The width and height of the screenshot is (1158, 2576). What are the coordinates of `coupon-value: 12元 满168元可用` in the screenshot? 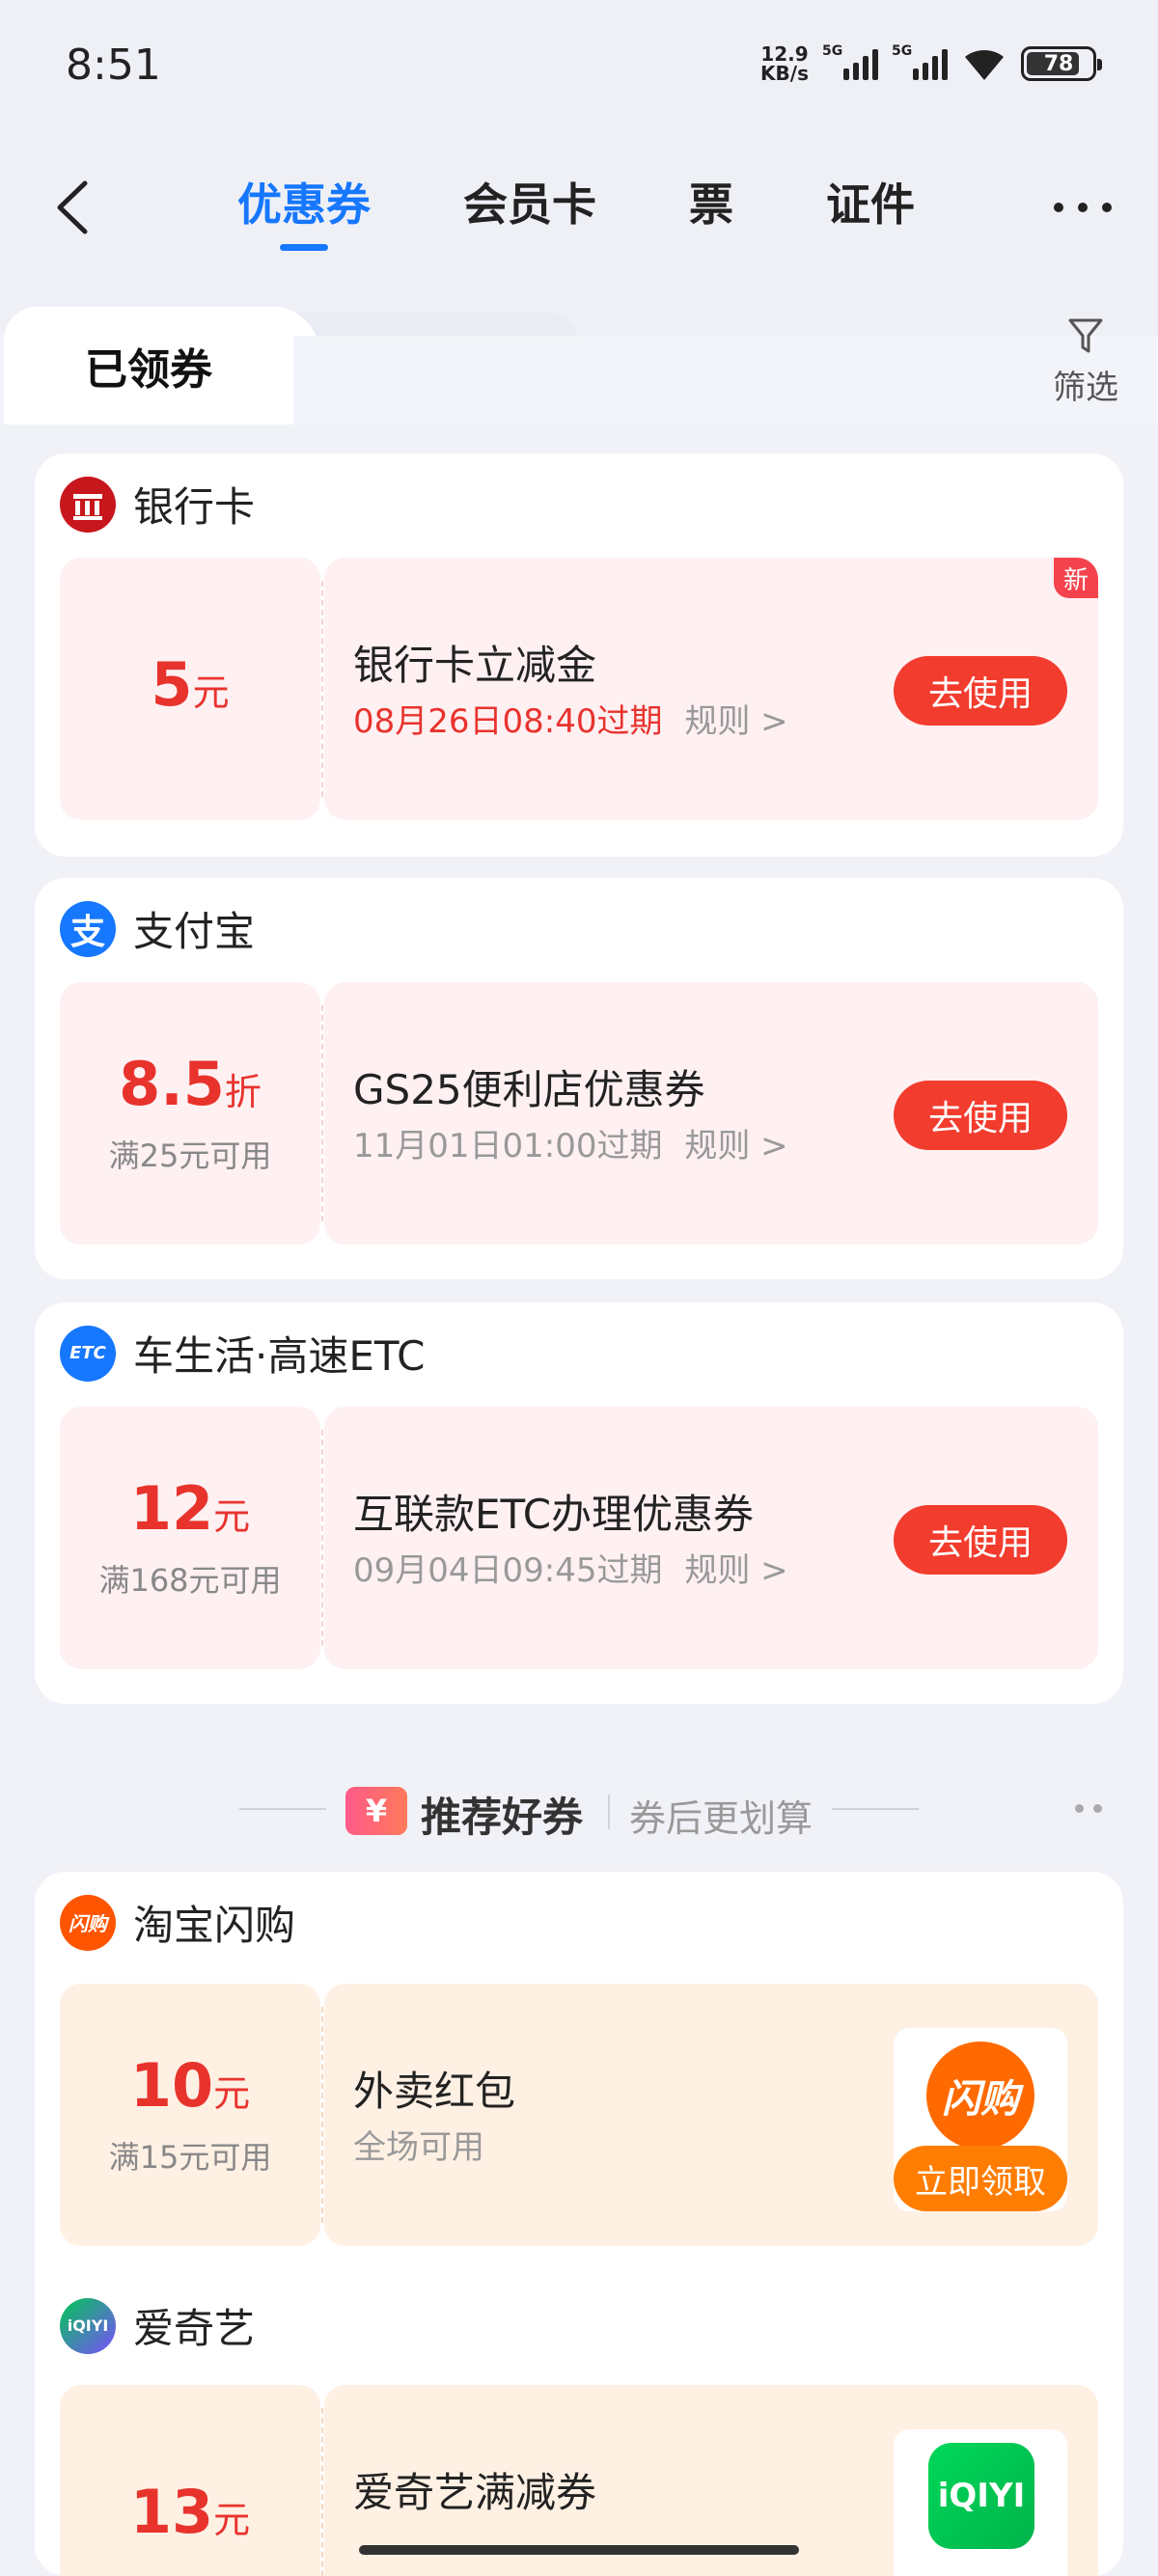 It's located at (190, 1538).